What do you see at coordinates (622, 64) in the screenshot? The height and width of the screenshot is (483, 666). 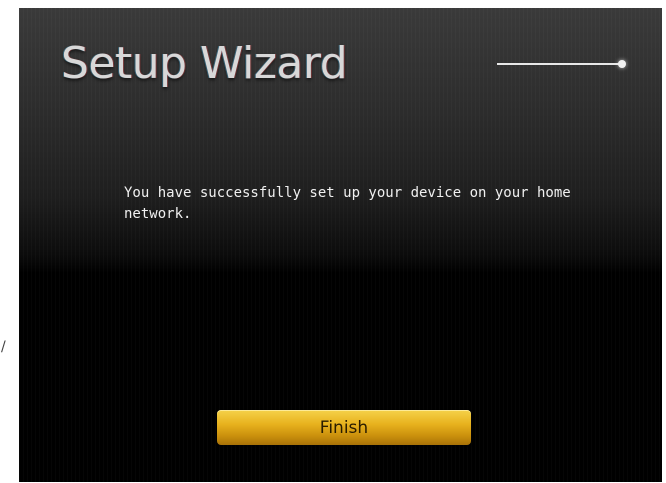 I see `progress-indicator-dot` at bounding box center [622, 64].